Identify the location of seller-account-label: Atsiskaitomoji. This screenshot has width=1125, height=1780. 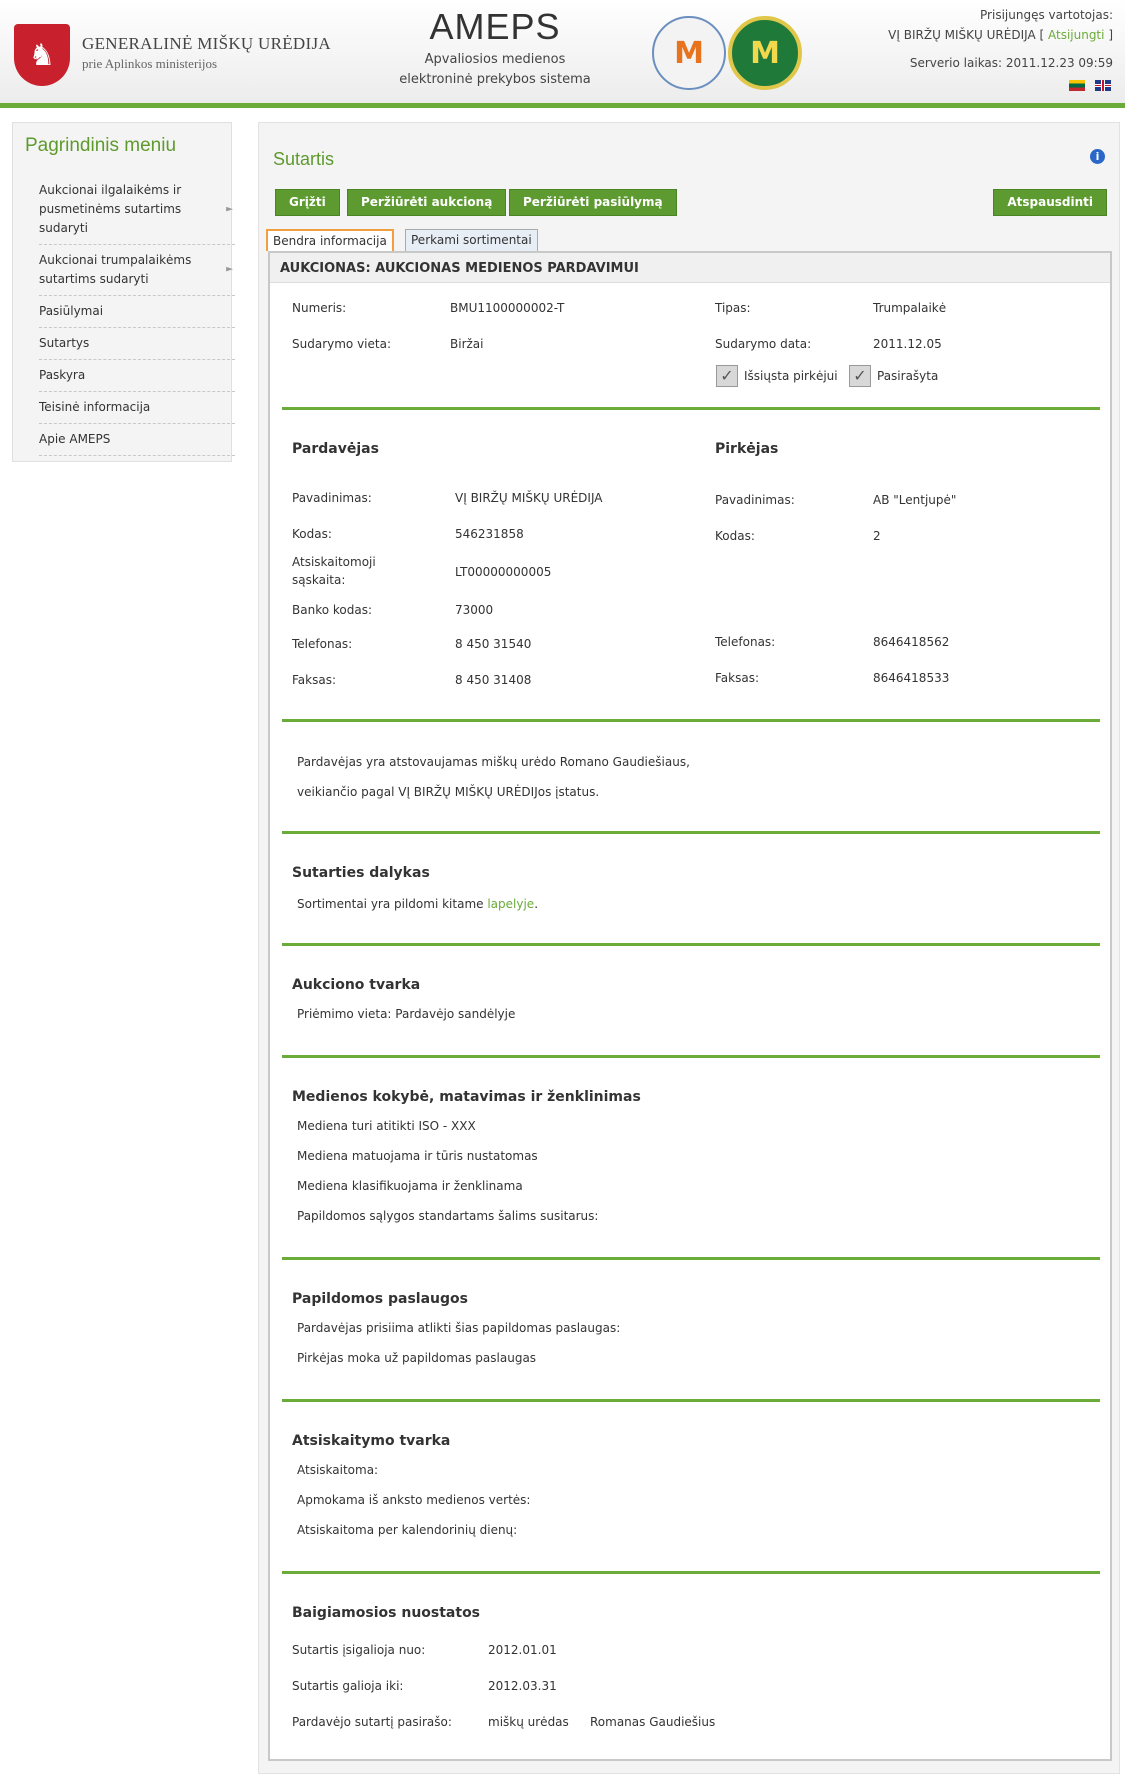
(334, 562).